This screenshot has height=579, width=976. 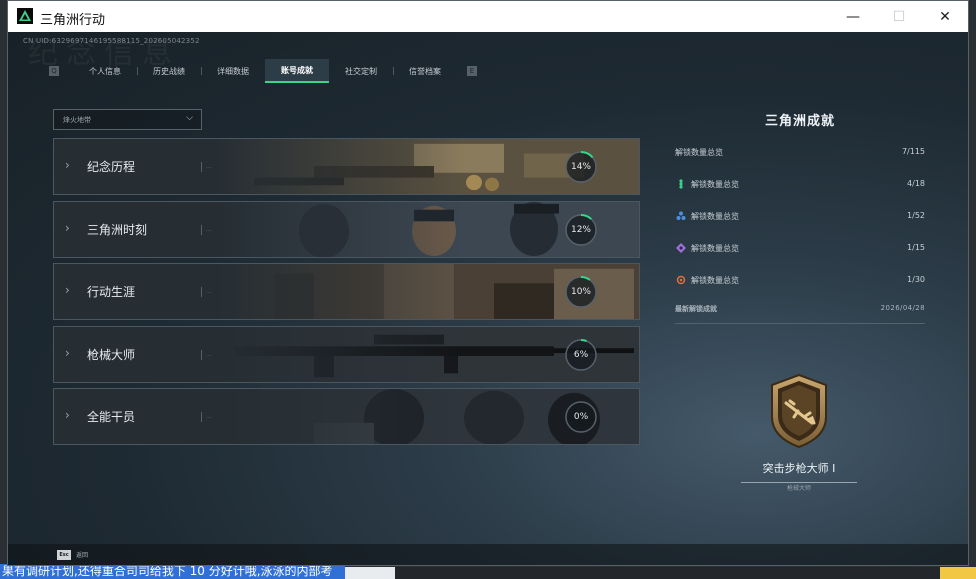 I want to click on category-name: 三角洲时刻, so click(x=117, y=229).